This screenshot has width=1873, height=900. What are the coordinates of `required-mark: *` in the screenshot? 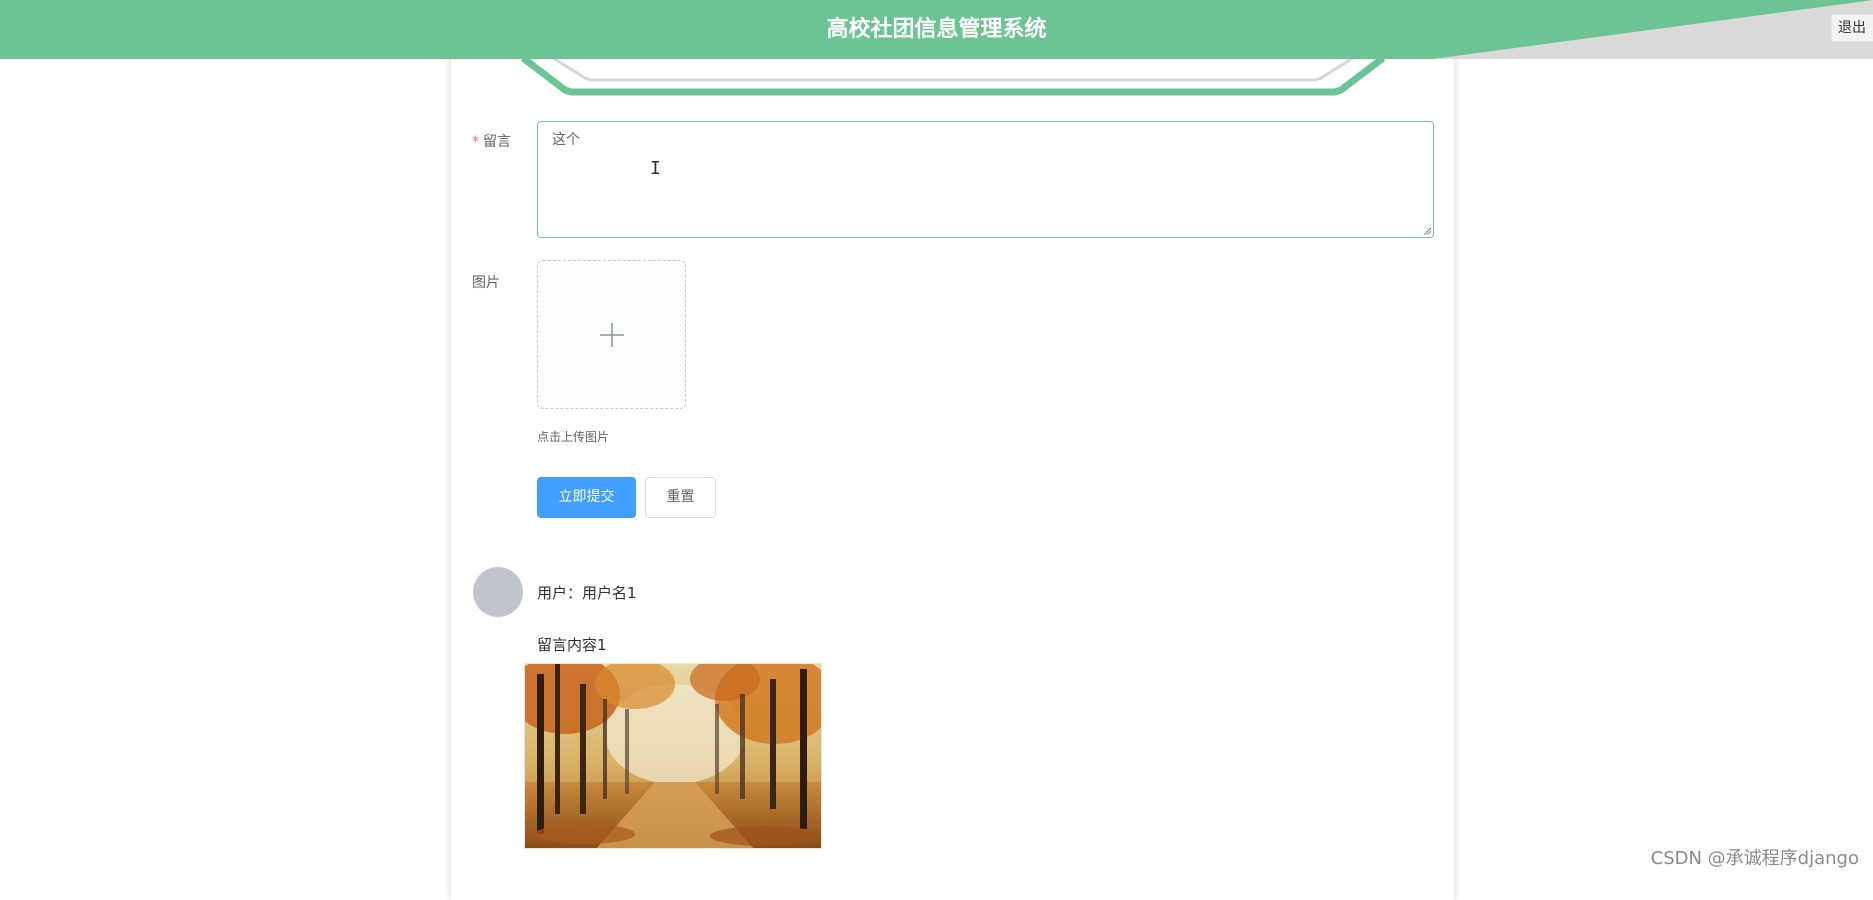 It's located at (475, 142).